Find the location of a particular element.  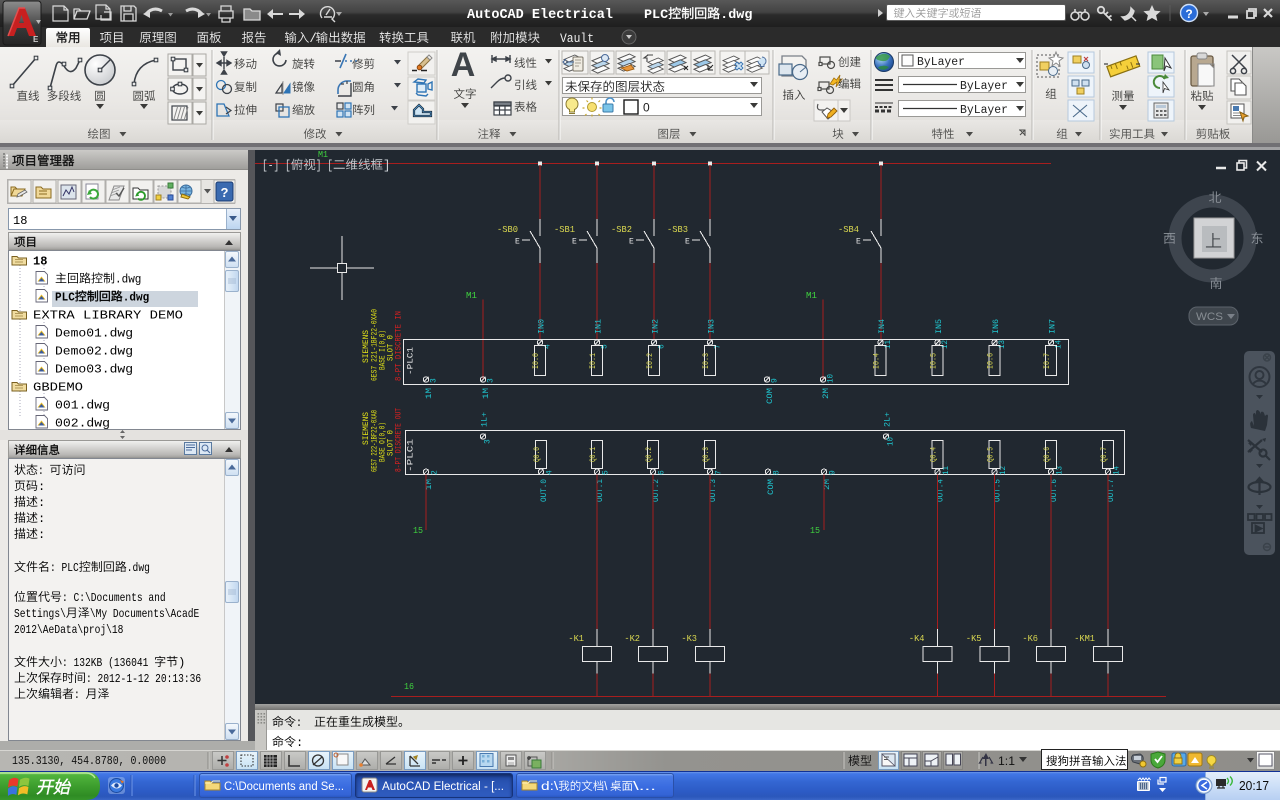

svg-text: IN4 is located at coordinates (882, 326).